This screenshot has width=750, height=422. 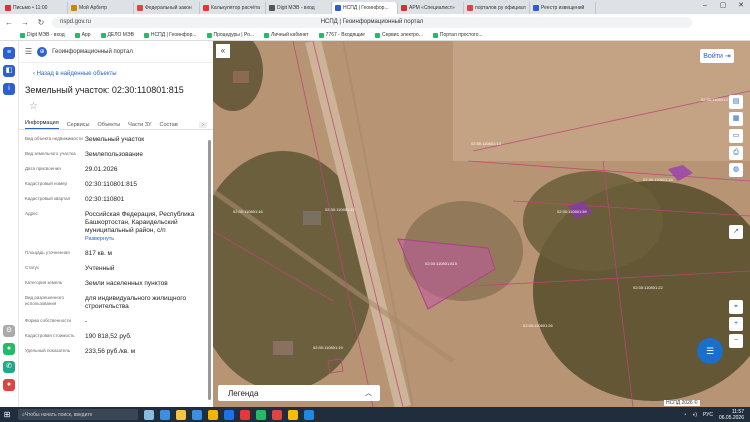 I want to click on maximize-icon: ▢, so click(x=723, y=6).